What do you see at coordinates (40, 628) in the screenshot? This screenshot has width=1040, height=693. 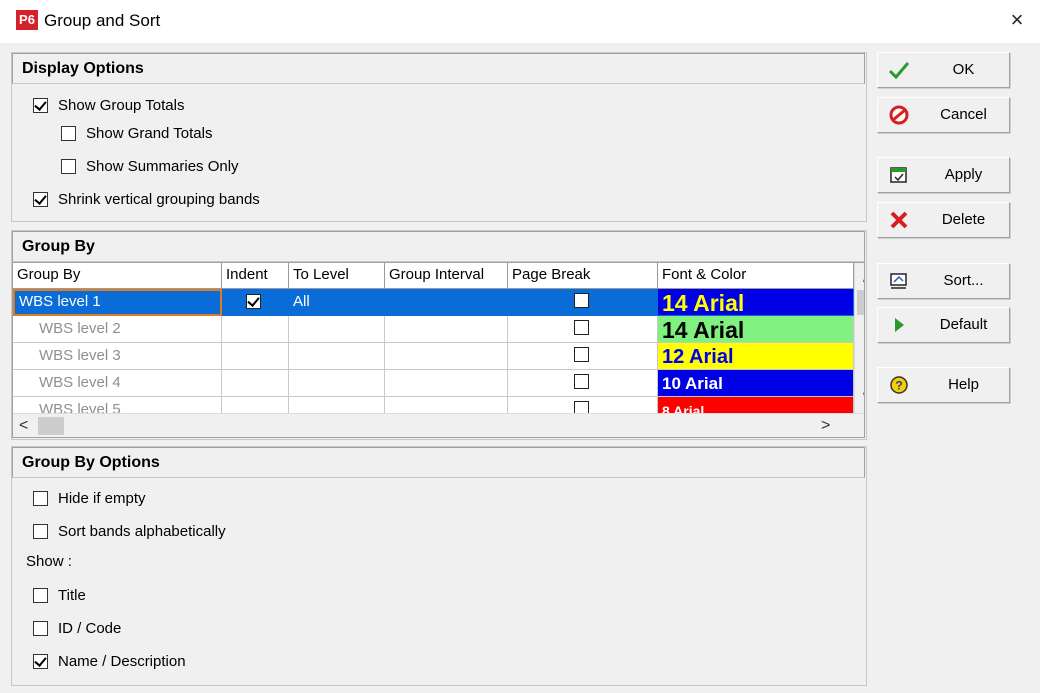 I see `id-code-checkbox` at bounding box center [40, 628].